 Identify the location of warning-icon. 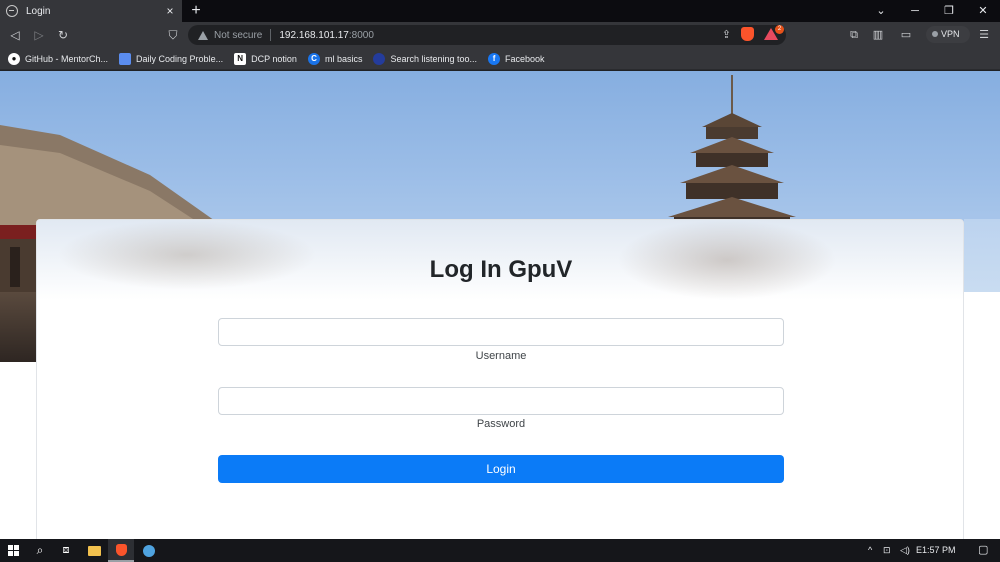
(203, 35).